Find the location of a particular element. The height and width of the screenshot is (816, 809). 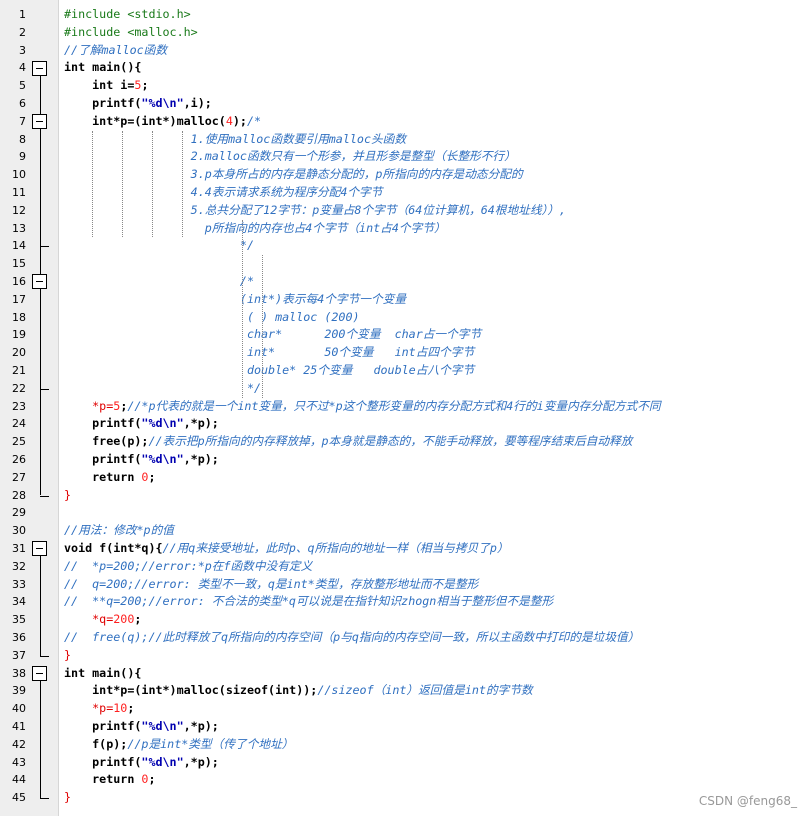

code-token: ); is located at coordinates (239, 120).